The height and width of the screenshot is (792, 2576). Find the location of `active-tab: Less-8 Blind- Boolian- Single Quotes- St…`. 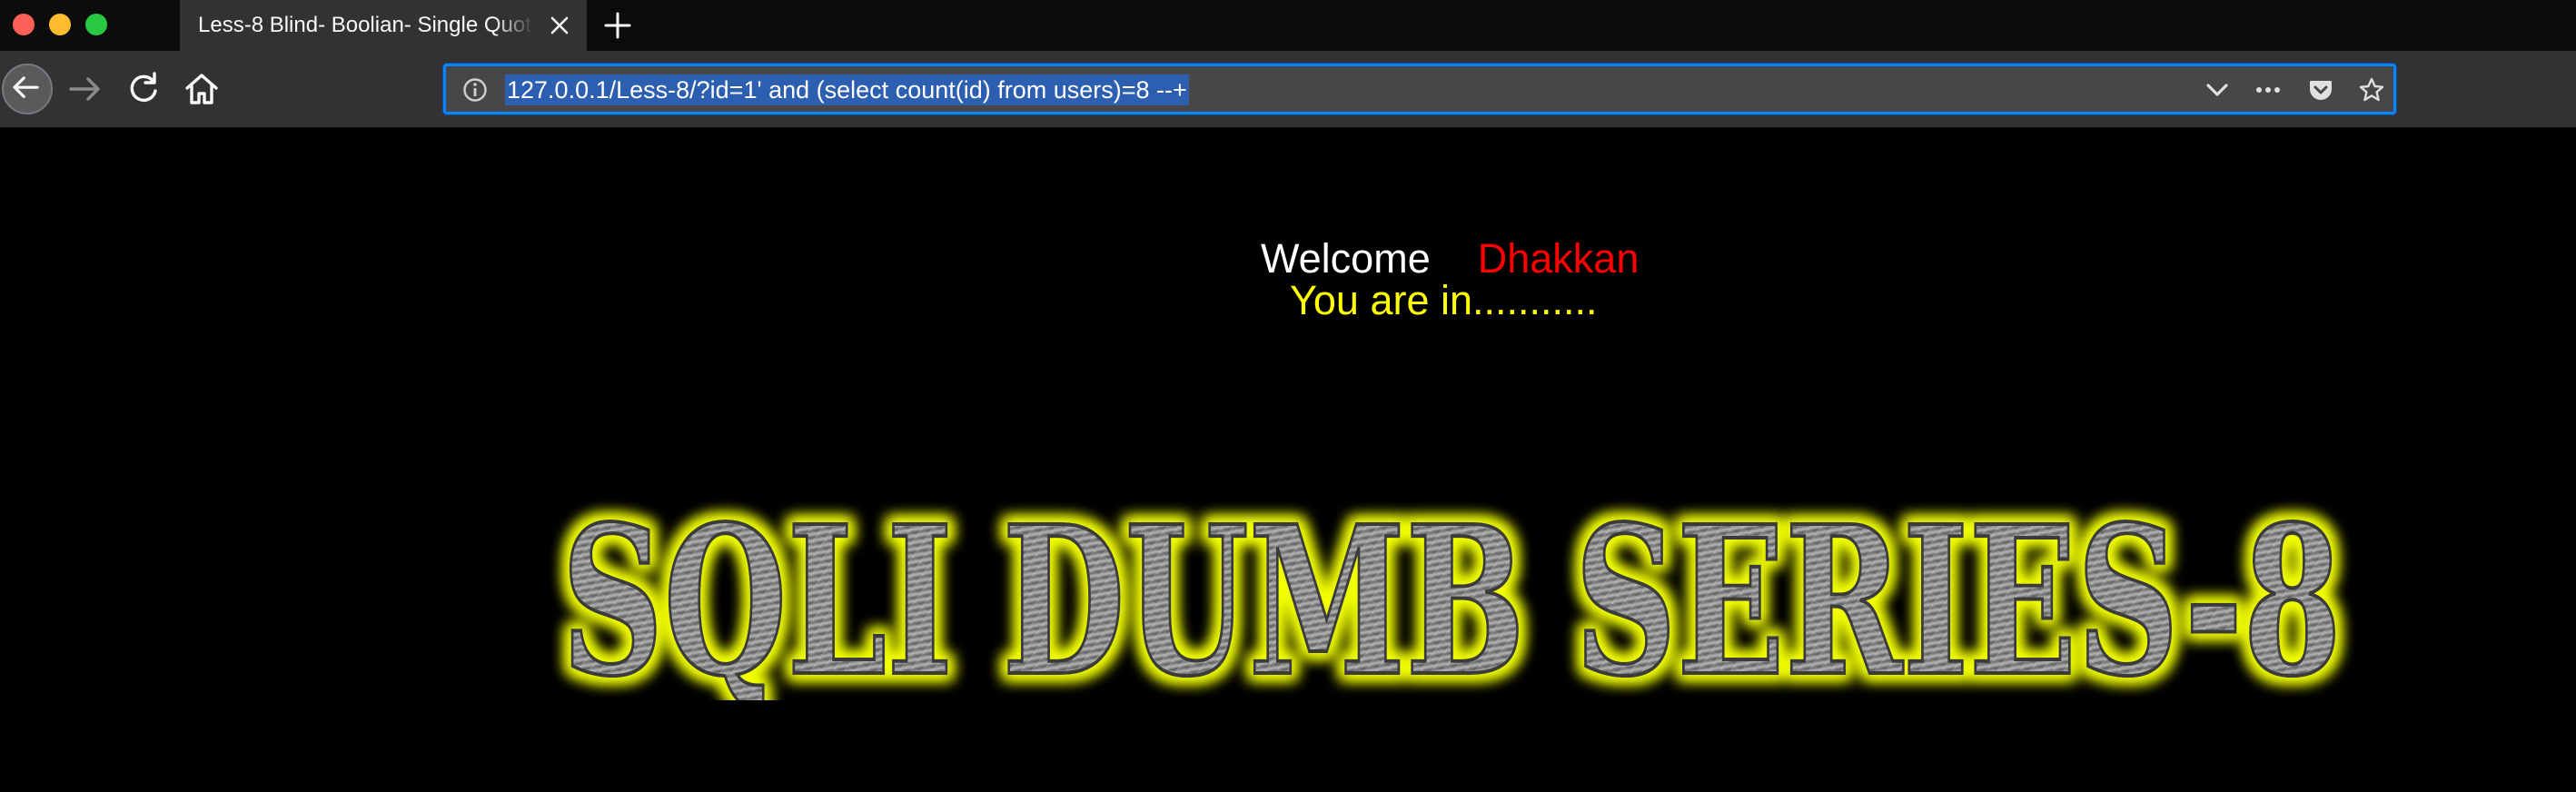

active-tab: Less-8 Blind- Boolian- Single Quotes- St… is located at coordinates (383, 25).